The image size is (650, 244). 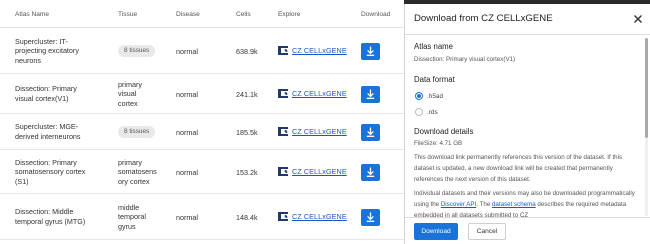 I want to click on atlas-name-cell: Dissection: Primary visual cortex(V1), so click(x=58, y=93).